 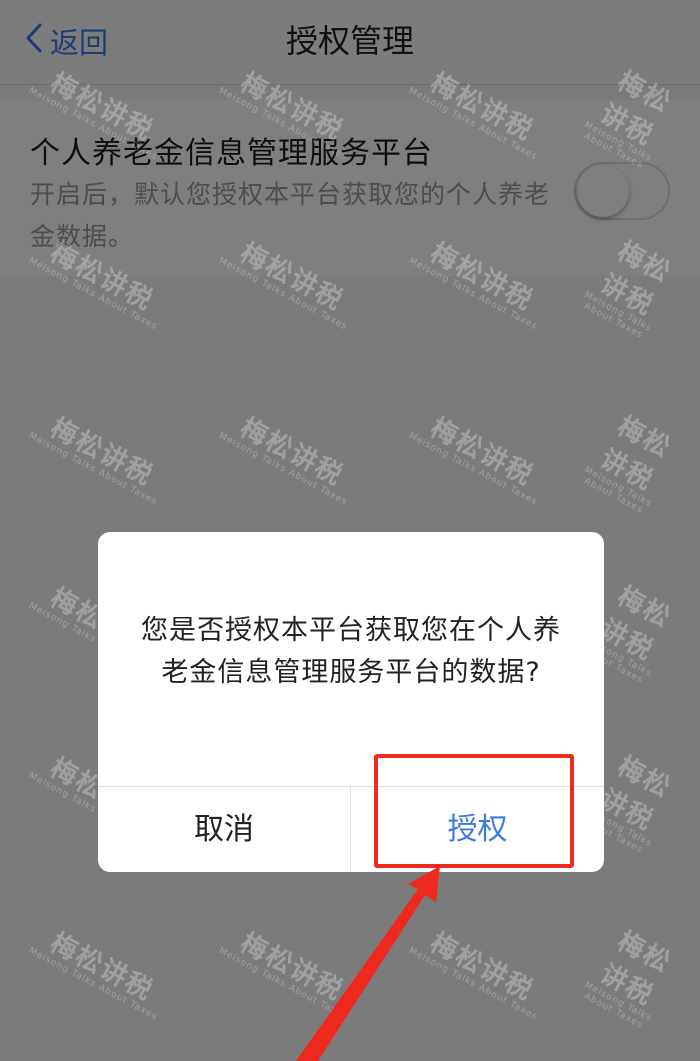 I want to click on dialog-message: 您是否授权本平台获取您在个人养老金信息管理服务平台的数据?, so click(x=351, y=651).